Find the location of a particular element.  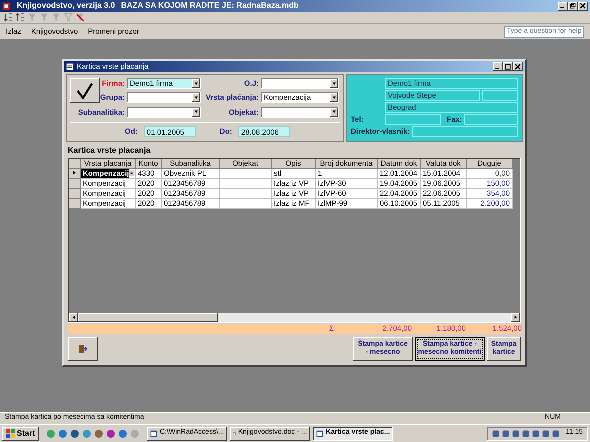

app-icon is located at coordinates (6, 6).